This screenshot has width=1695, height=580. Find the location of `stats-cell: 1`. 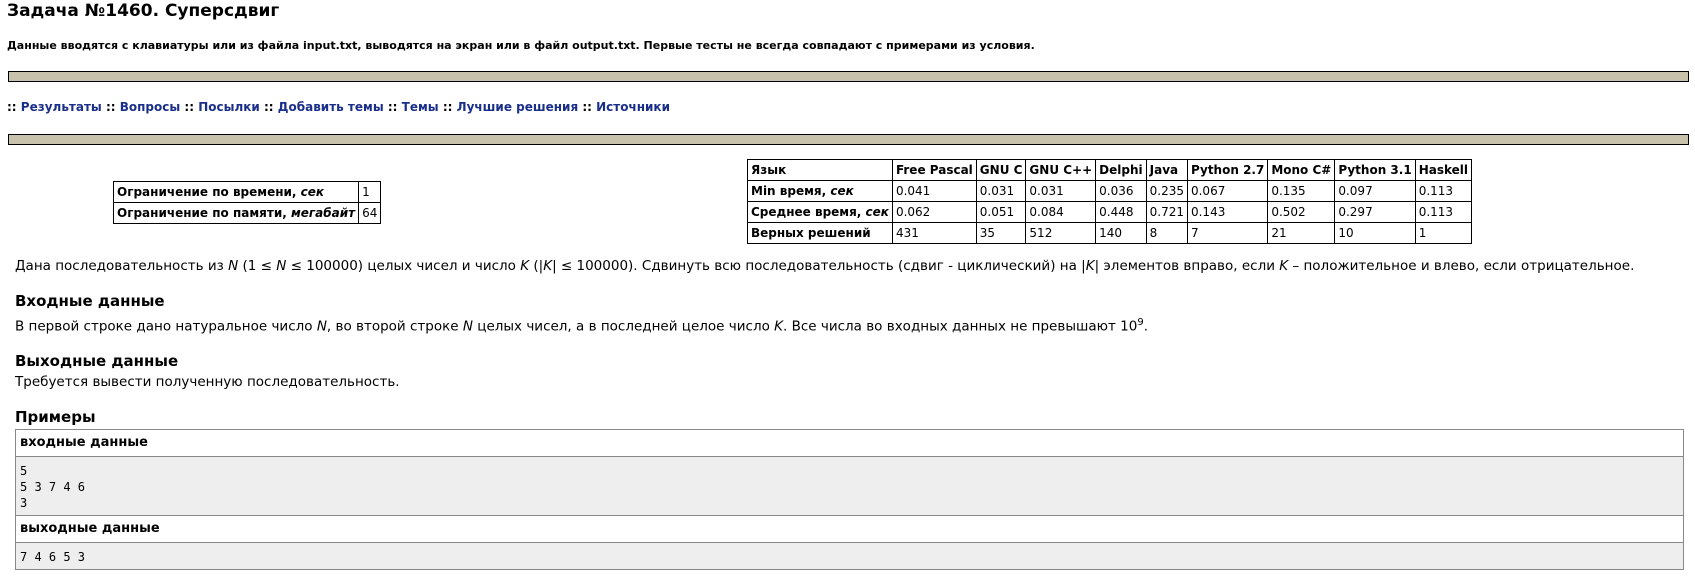

stats-cell: 1 is located at coordinates (1443, 233).